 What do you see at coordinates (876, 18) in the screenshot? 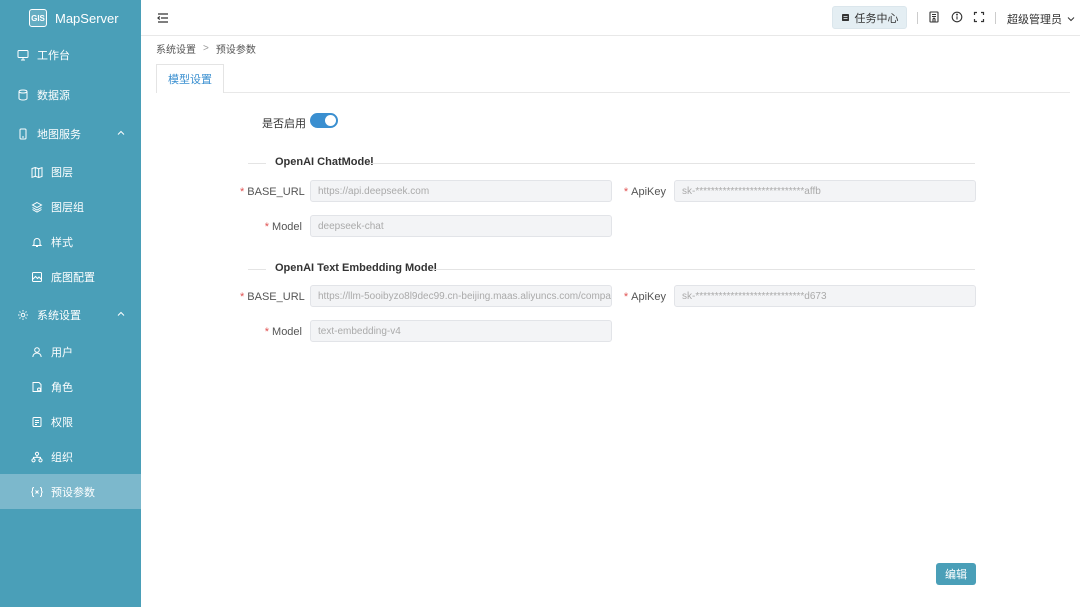
I see `task-center-label: 任务中心` at bounding box center [876, 18].